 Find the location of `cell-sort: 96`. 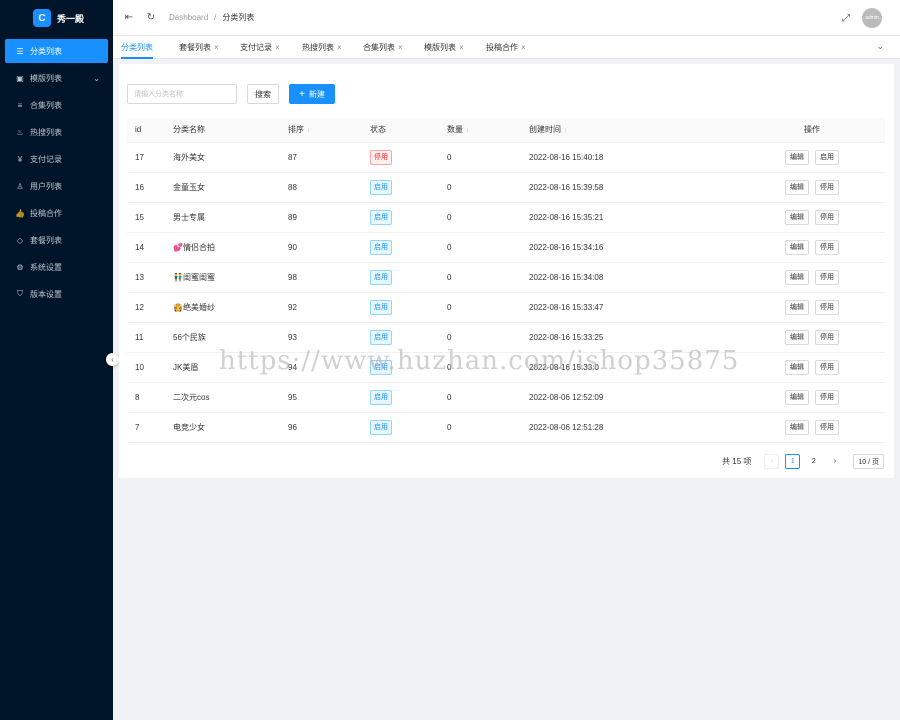

cell-sort: 96 is located at coordinates (329, 427).